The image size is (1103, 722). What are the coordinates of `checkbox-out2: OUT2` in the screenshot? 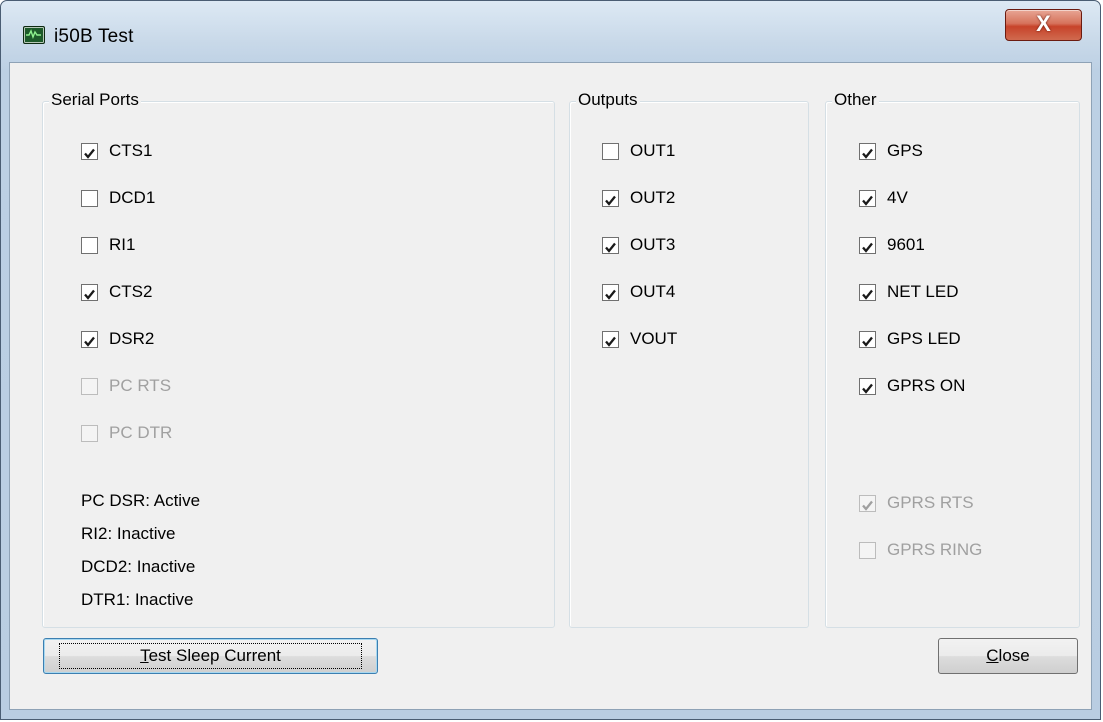 It's located at (638, 198).